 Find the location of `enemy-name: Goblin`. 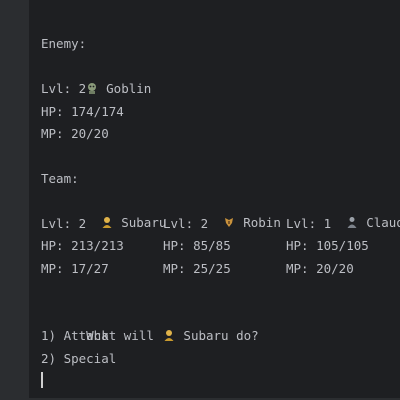

enemy-name: Goblin is located at coordinates (129, 88).